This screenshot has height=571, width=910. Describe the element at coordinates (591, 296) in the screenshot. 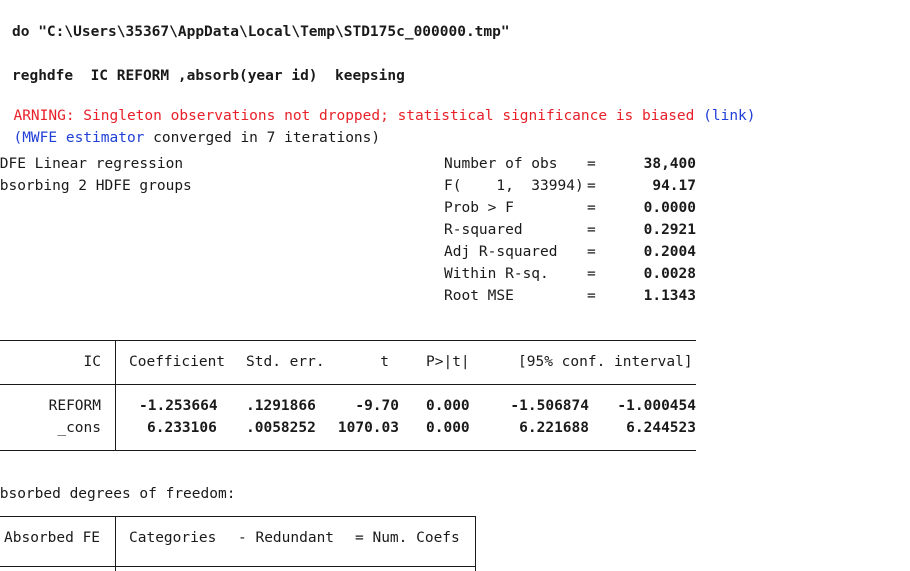

I see `stat-eq-rmse: =` at that location.